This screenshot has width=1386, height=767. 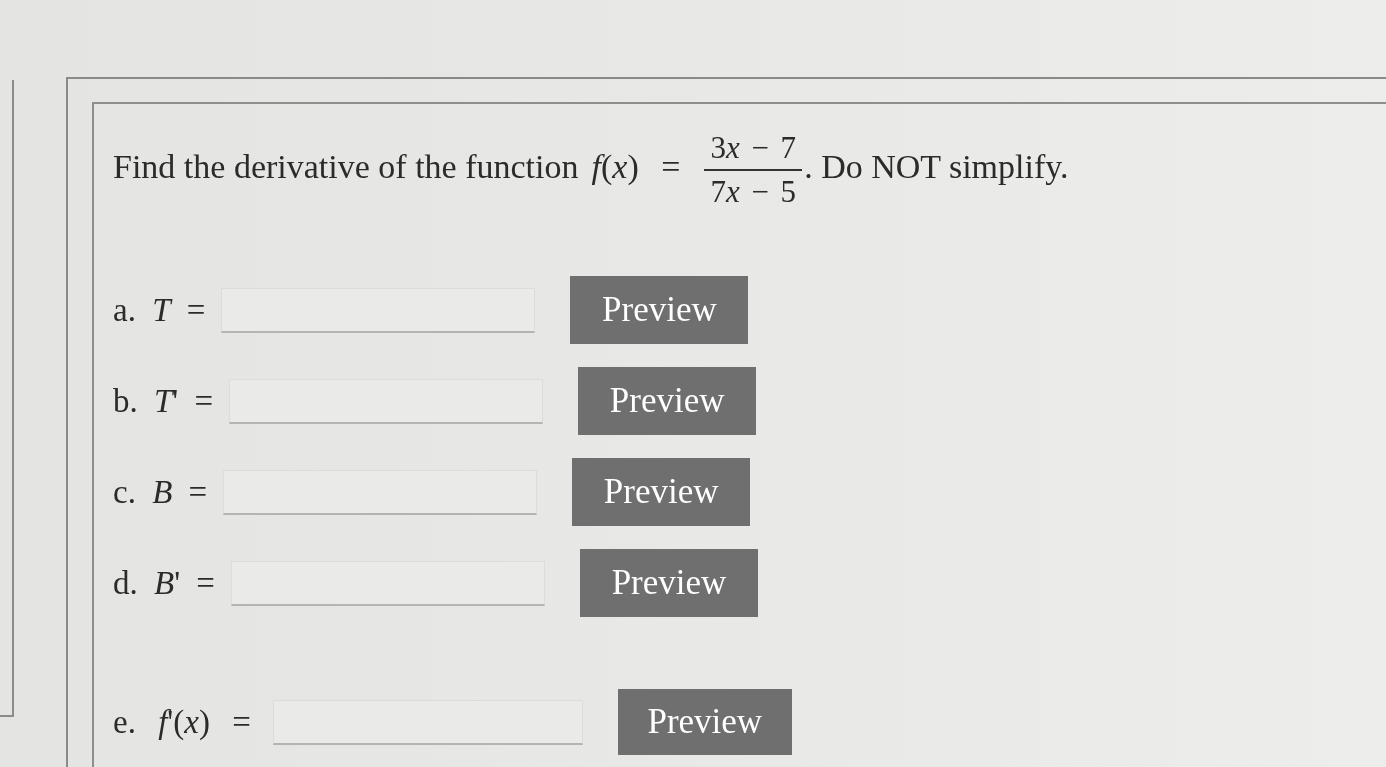 What do you see at coordinates (163, 401) in the screenshot?
I see `answer-label: b. T' =` at bounding box center [163, 401].